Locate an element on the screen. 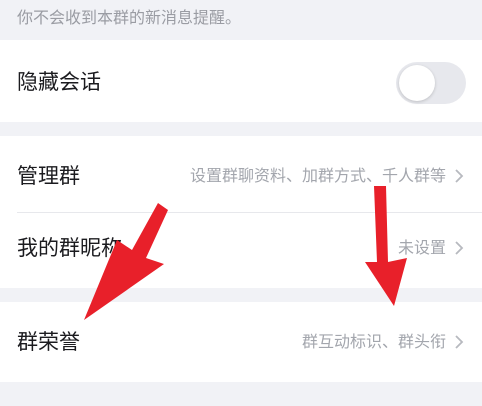  manage-group-label: 管理群 is located at coordinates (48, 176).